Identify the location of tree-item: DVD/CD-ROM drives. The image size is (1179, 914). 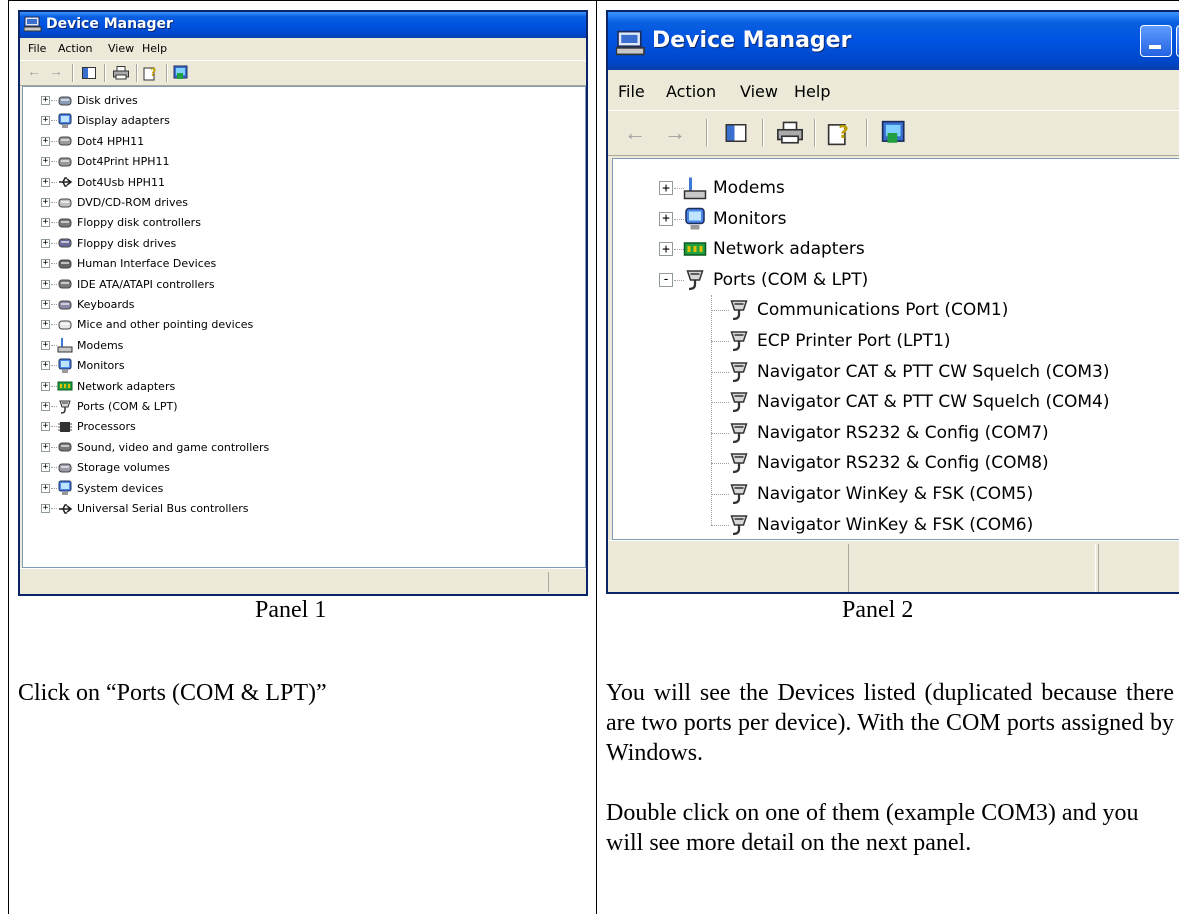
(122, 202).